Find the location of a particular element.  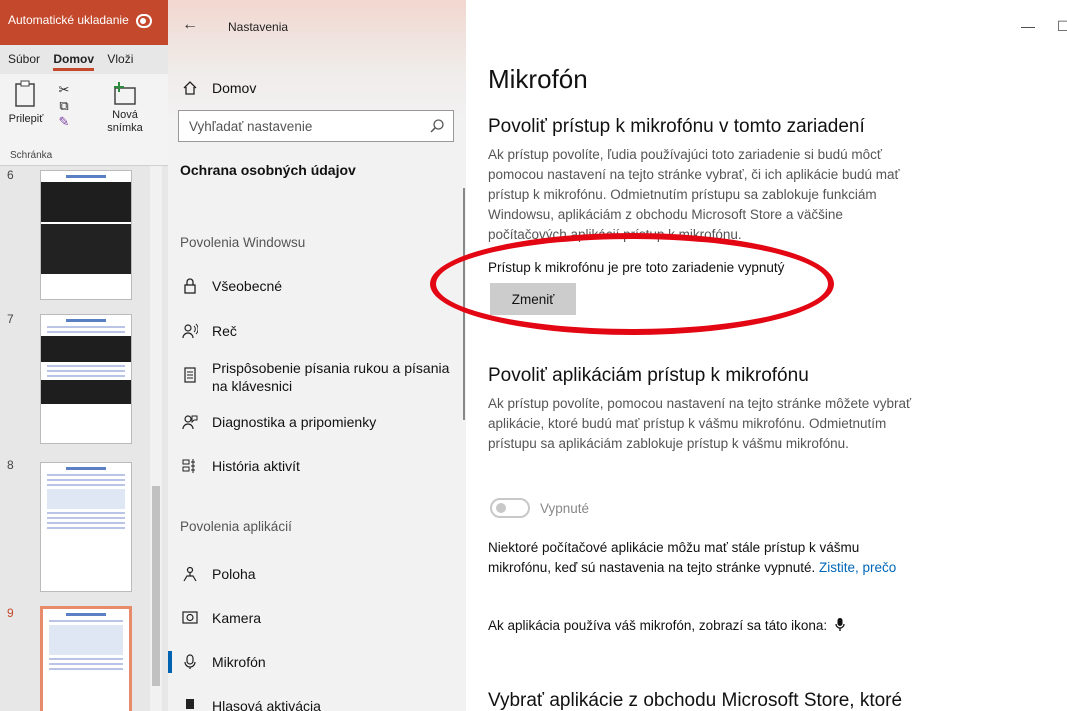

feedback-icon is located at coordinates (190, 423).